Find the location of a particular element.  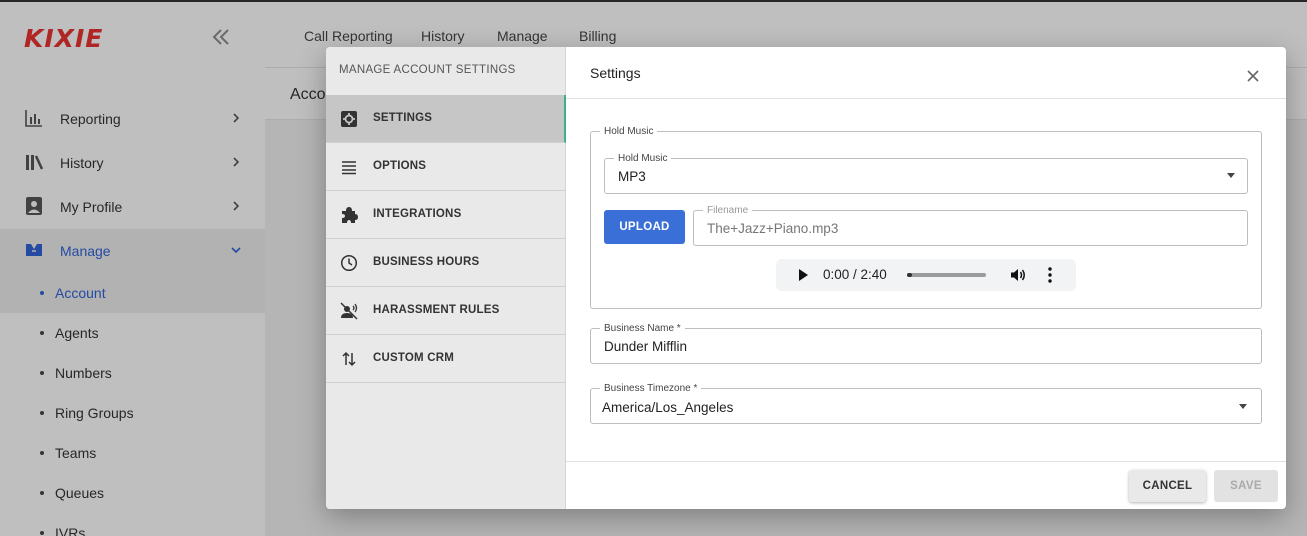

hold-music-select-value: MP3 is located at coordinates (632, 176).